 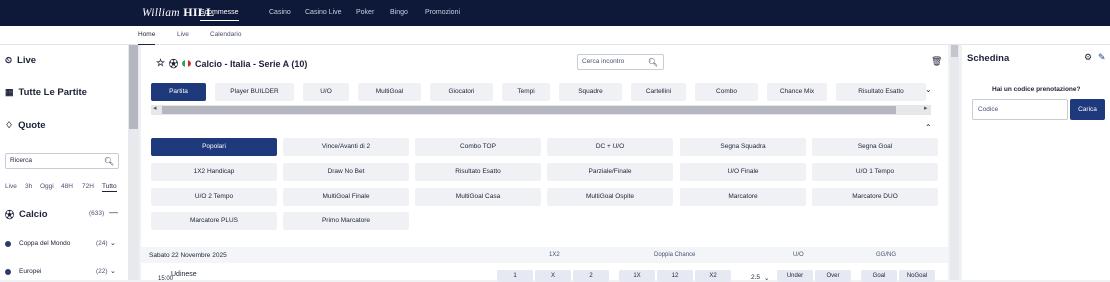 I want to click on tab-squadre: Squadre, so click(x=590, y=92).